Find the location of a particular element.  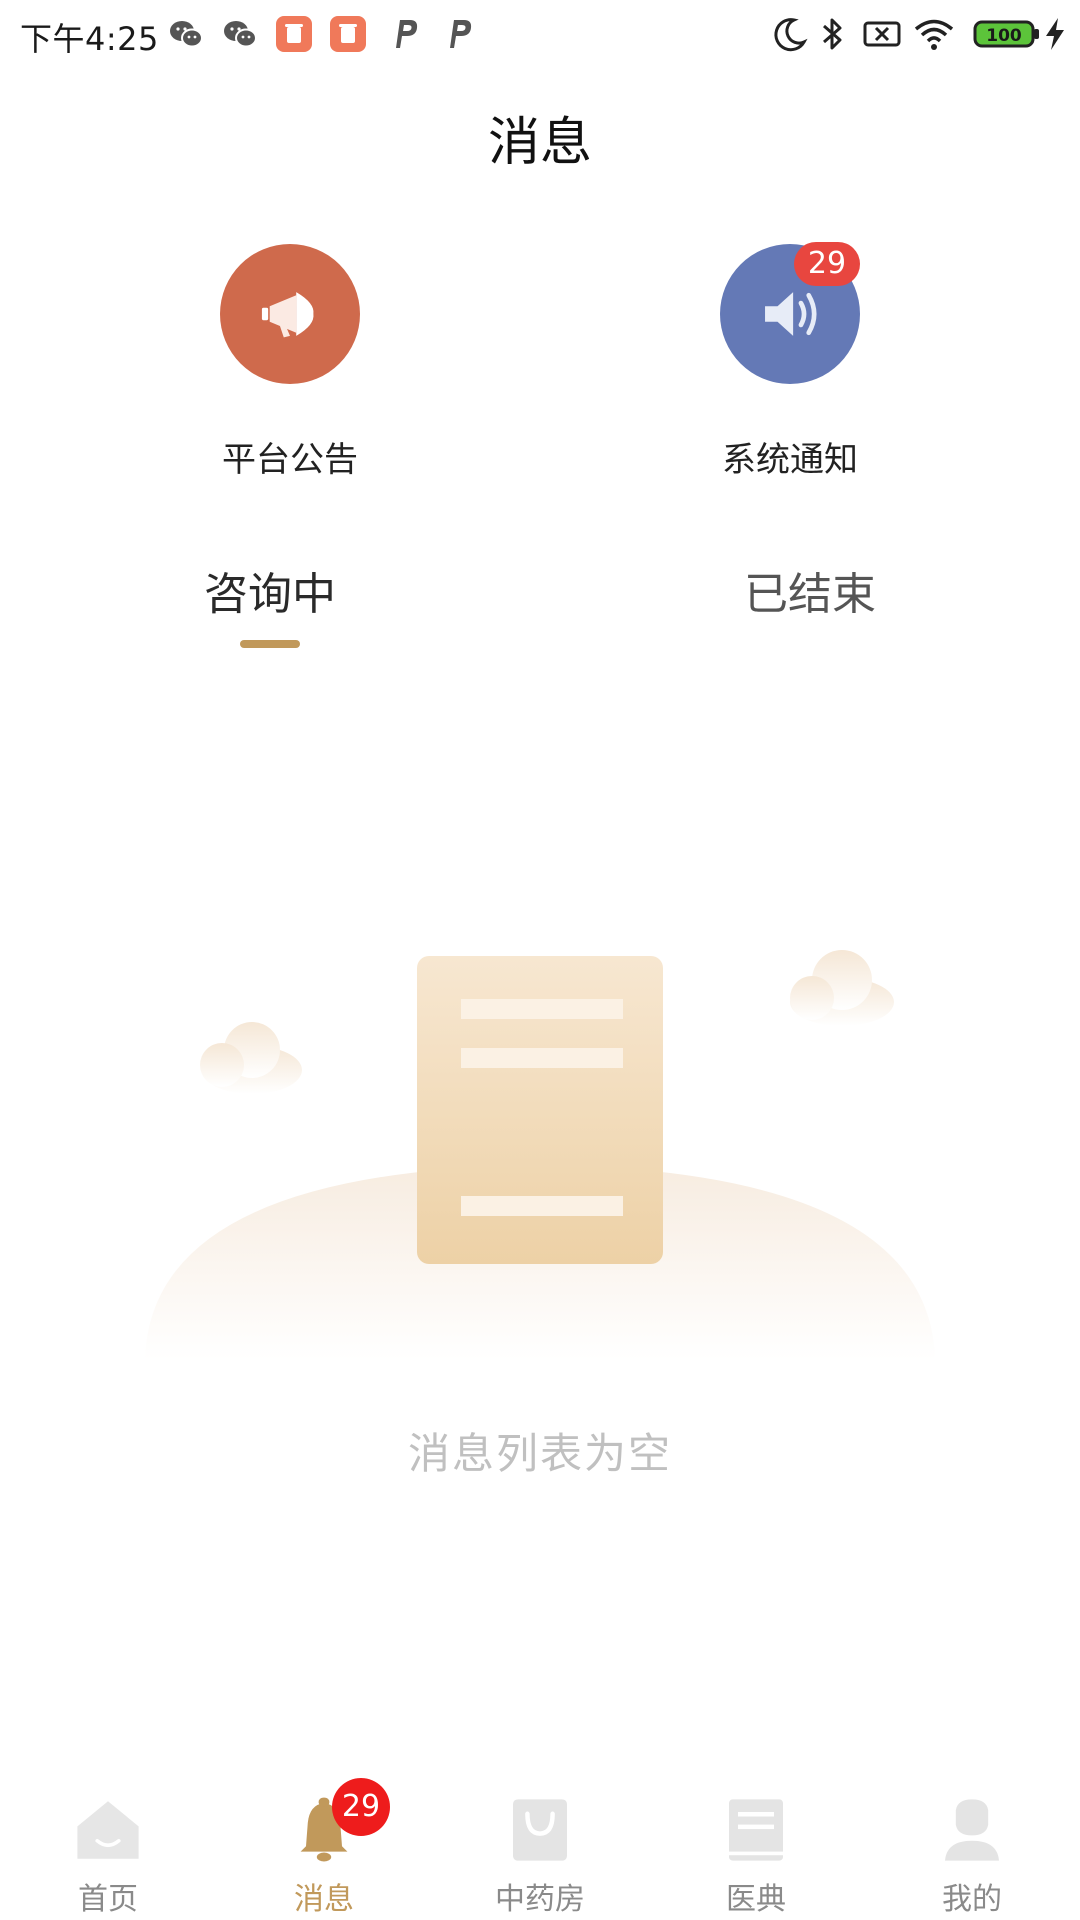

system-notification-shortcut: 29 系统通知 is located at coordinates (790, 361).